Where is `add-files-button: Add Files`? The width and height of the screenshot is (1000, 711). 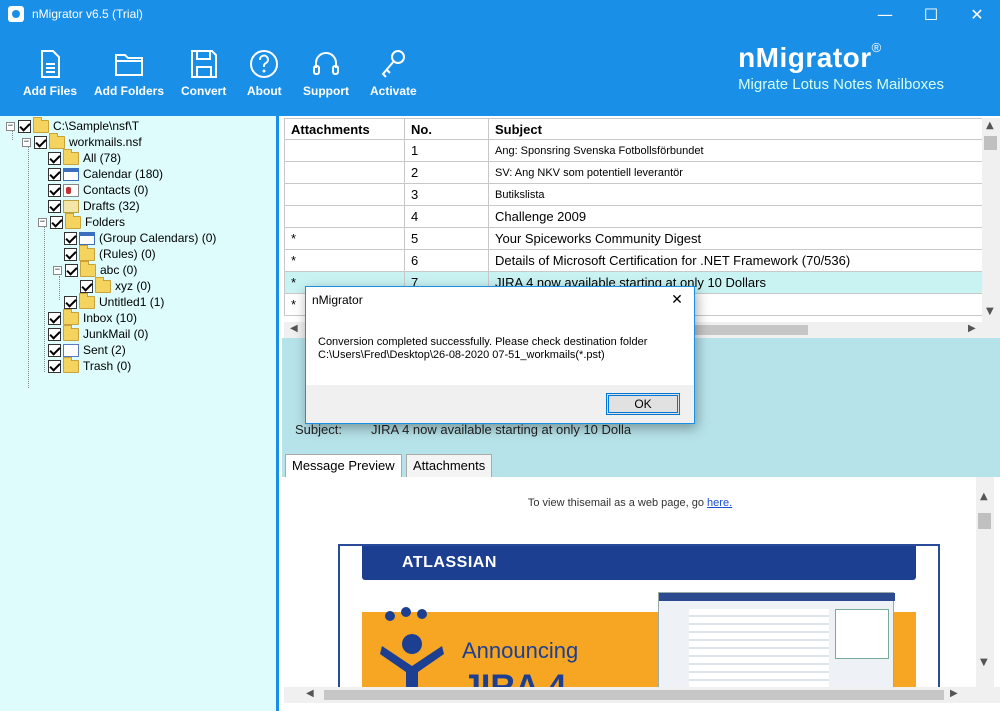
add-files-button: Add Files is located at coordinates (50, 73).